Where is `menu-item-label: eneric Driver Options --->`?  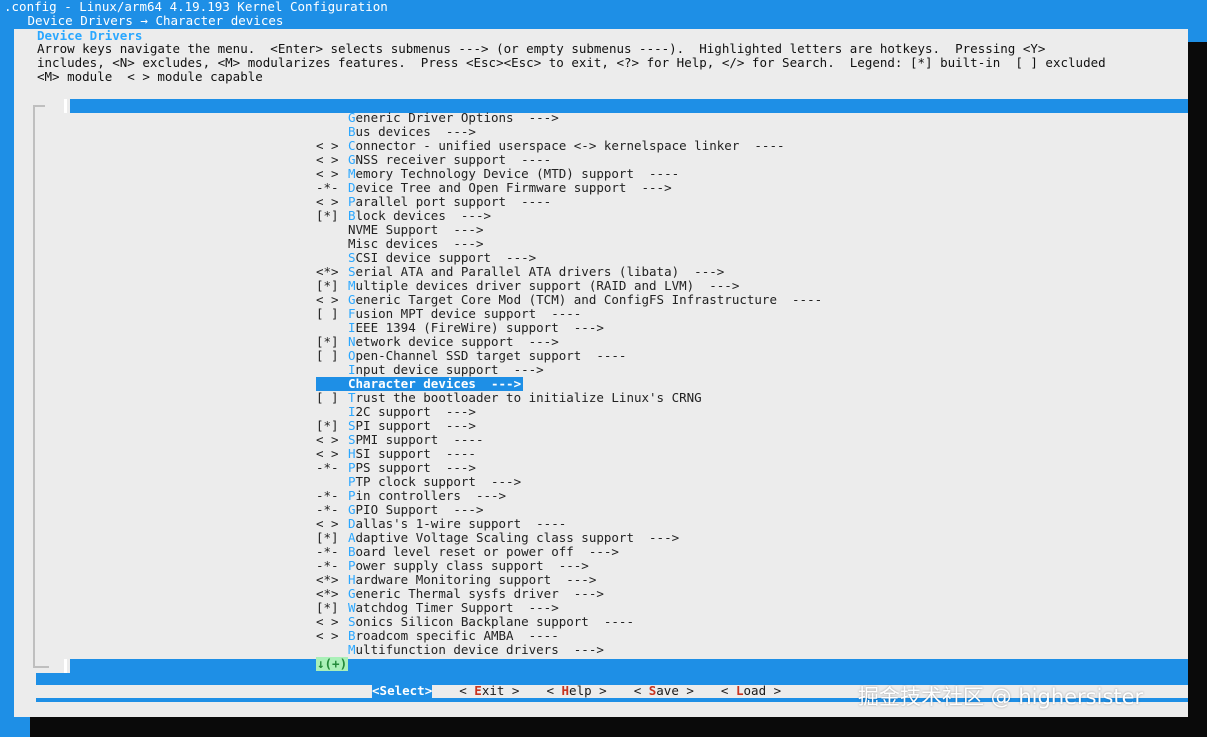
menu-item-label: eneric Driver Options ---> is located at coordinates (457, 117).